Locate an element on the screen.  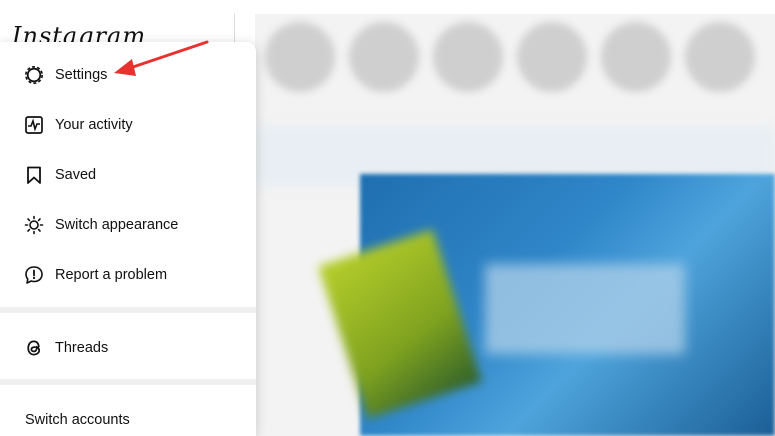
menu-item-label: Threads is located at coordinates (82, 348).